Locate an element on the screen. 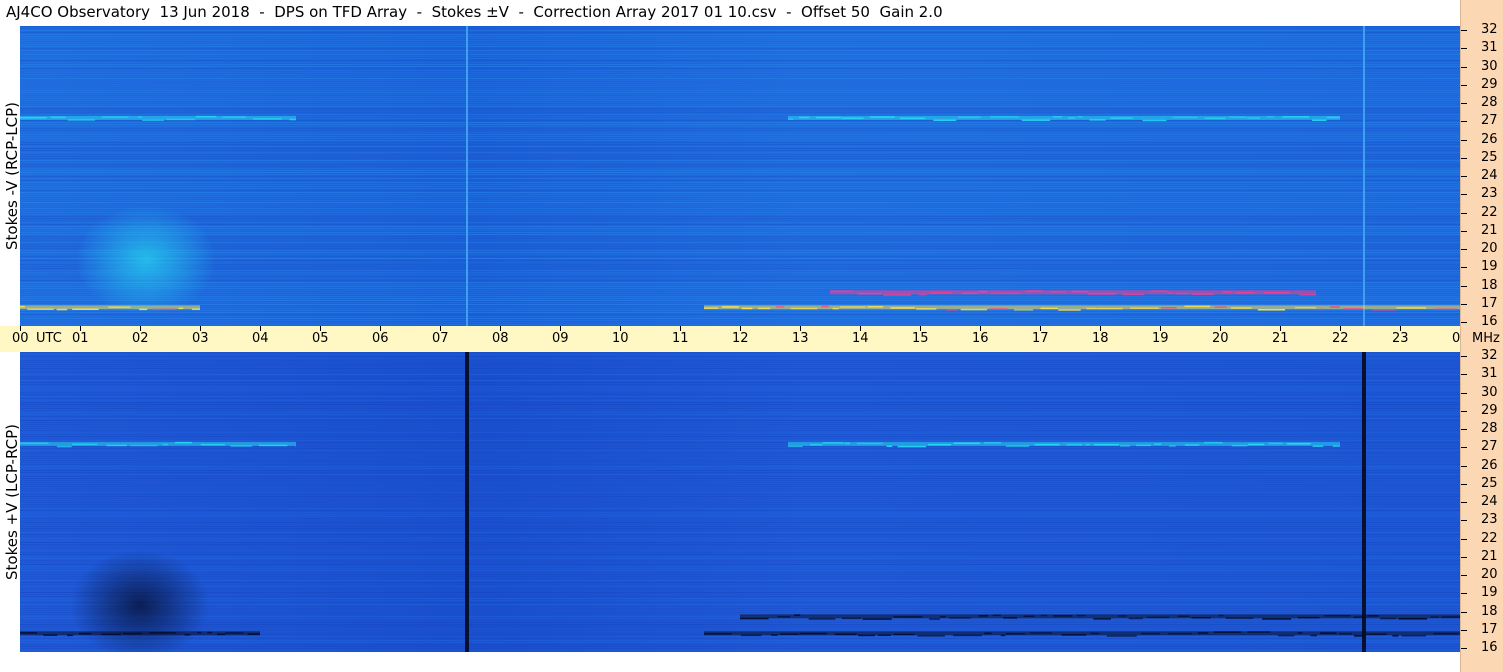  freq-tick-label: 18 is located at coordinates (1489, 611).